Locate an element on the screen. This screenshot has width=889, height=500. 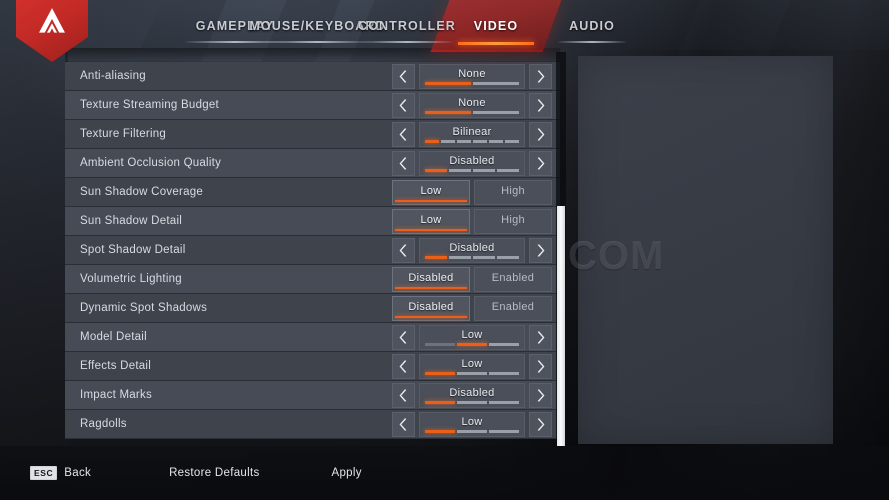
toggle-option-label: Disabled is located at coordinates (431, 307).